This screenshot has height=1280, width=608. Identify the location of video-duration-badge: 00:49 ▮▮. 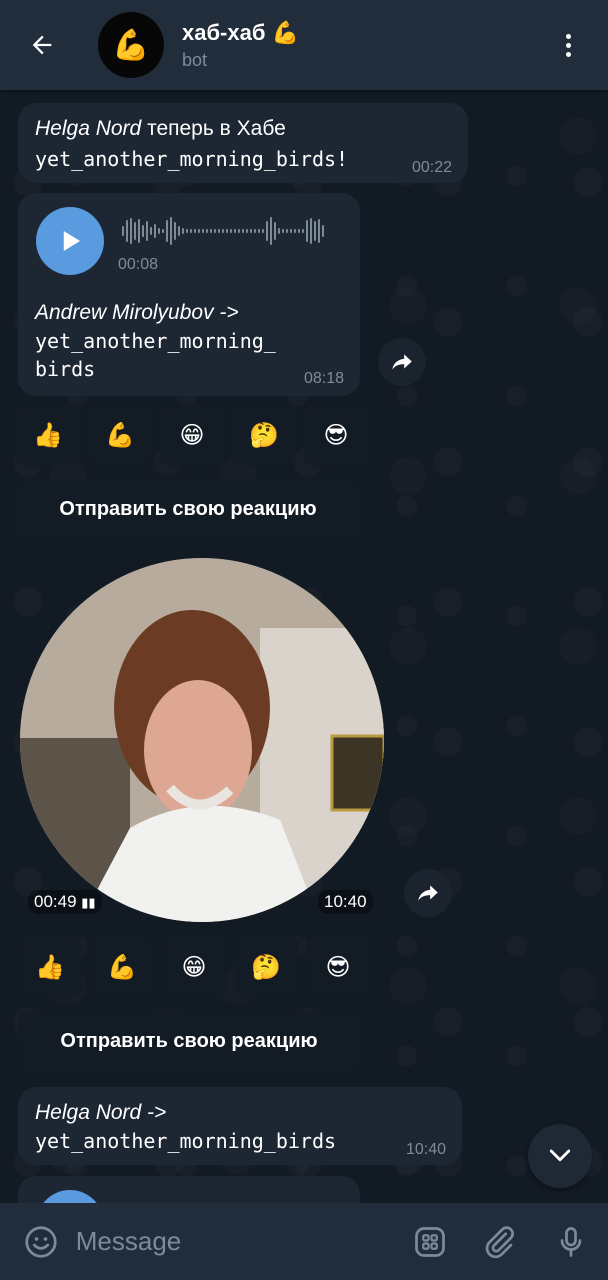
(65, 902).